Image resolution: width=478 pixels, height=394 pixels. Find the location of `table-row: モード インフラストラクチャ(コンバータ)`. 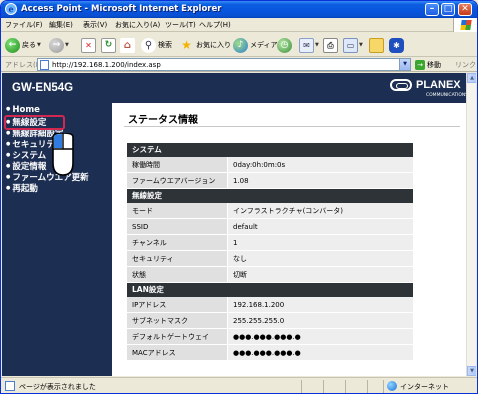

table-row: モード インフラストラクチャ(コンバータ) is located at coordinates (270, 211).